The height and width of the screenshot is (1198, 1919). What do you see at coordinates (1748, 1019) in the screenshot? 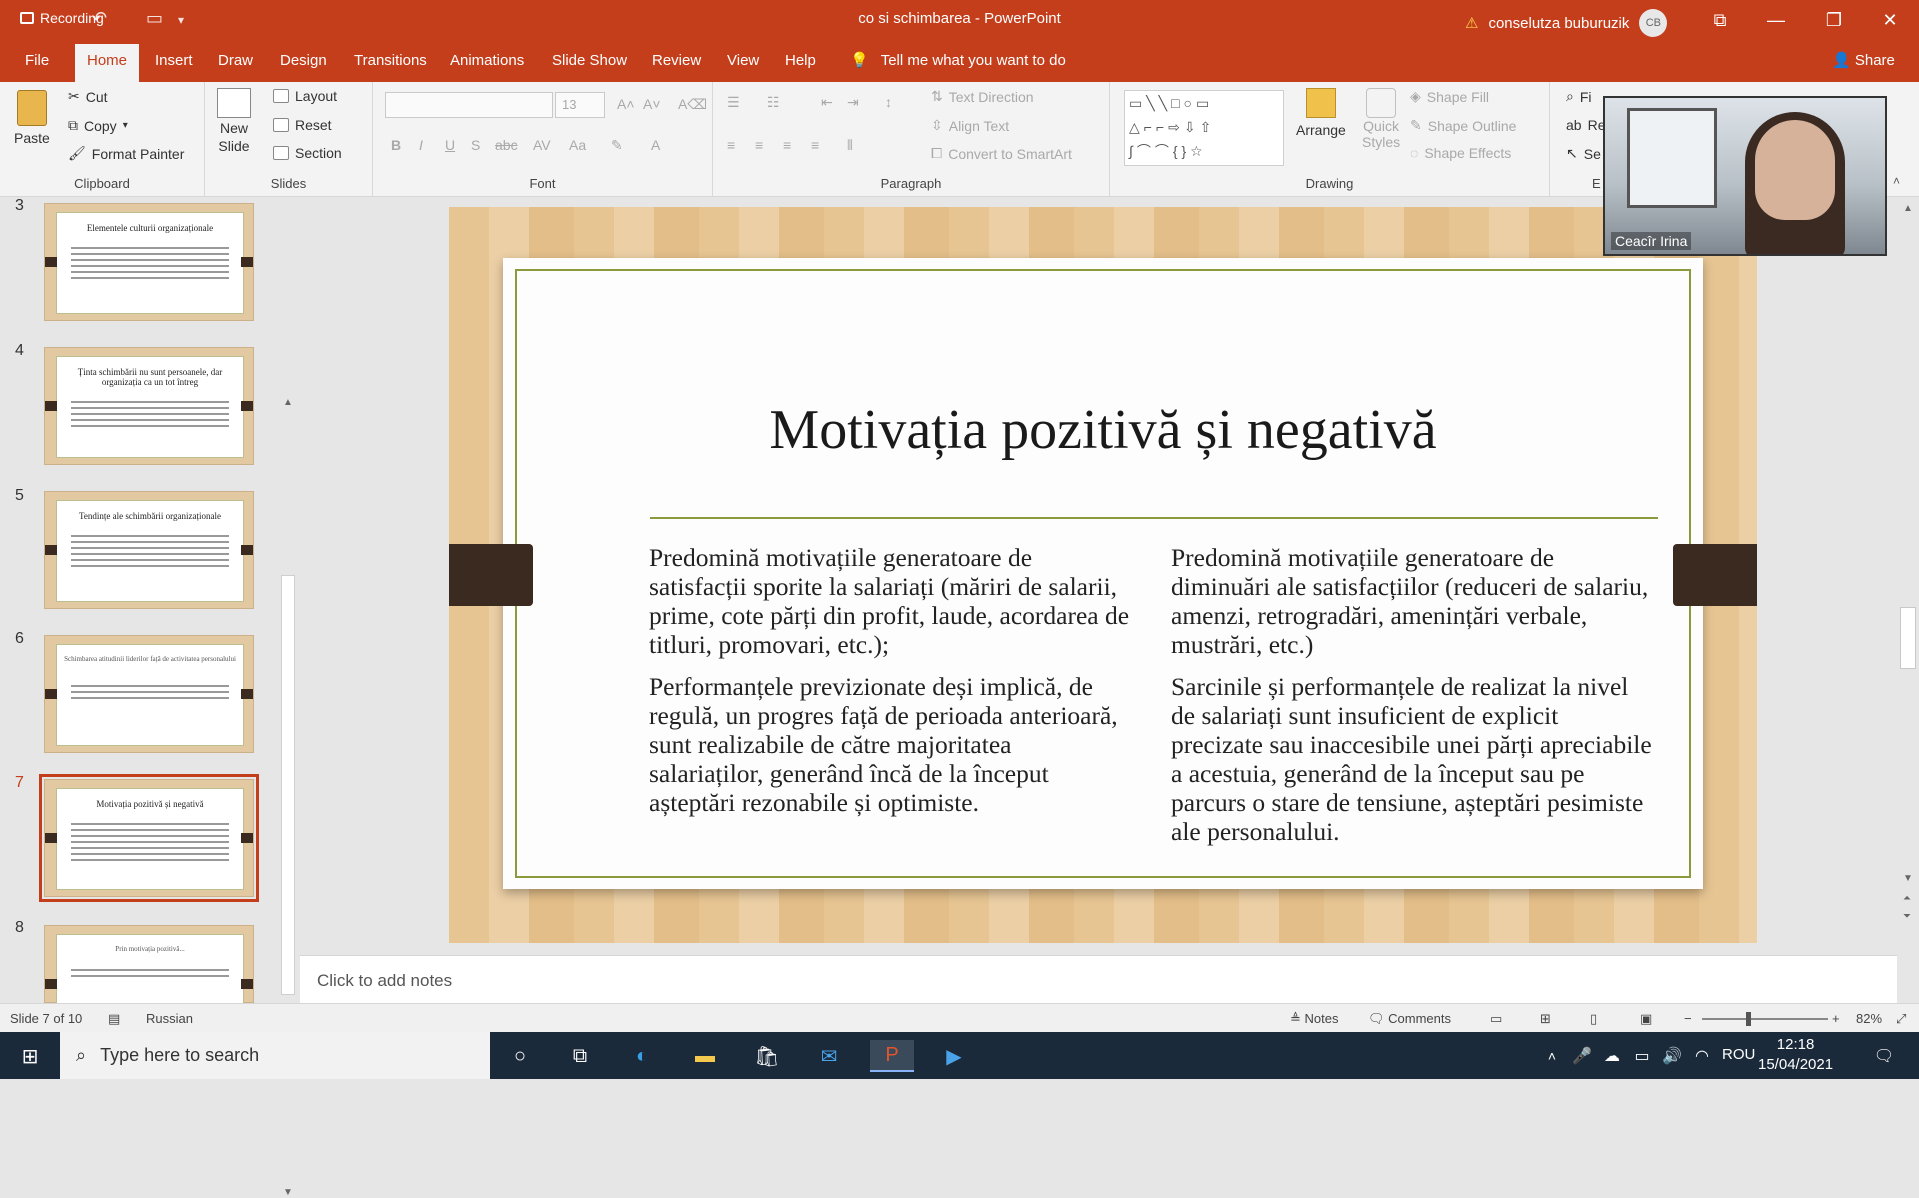
I see `zoom-slider-thumb` at bounding box center [1748, 1019].